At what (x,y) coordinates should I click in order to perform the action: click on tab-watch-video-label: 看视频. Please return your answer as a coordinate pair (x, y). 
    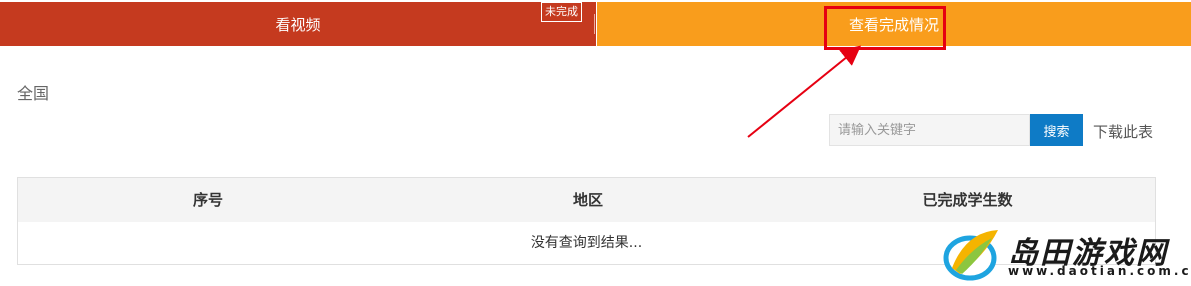
    Looking at the image, I should click on (298, 24).